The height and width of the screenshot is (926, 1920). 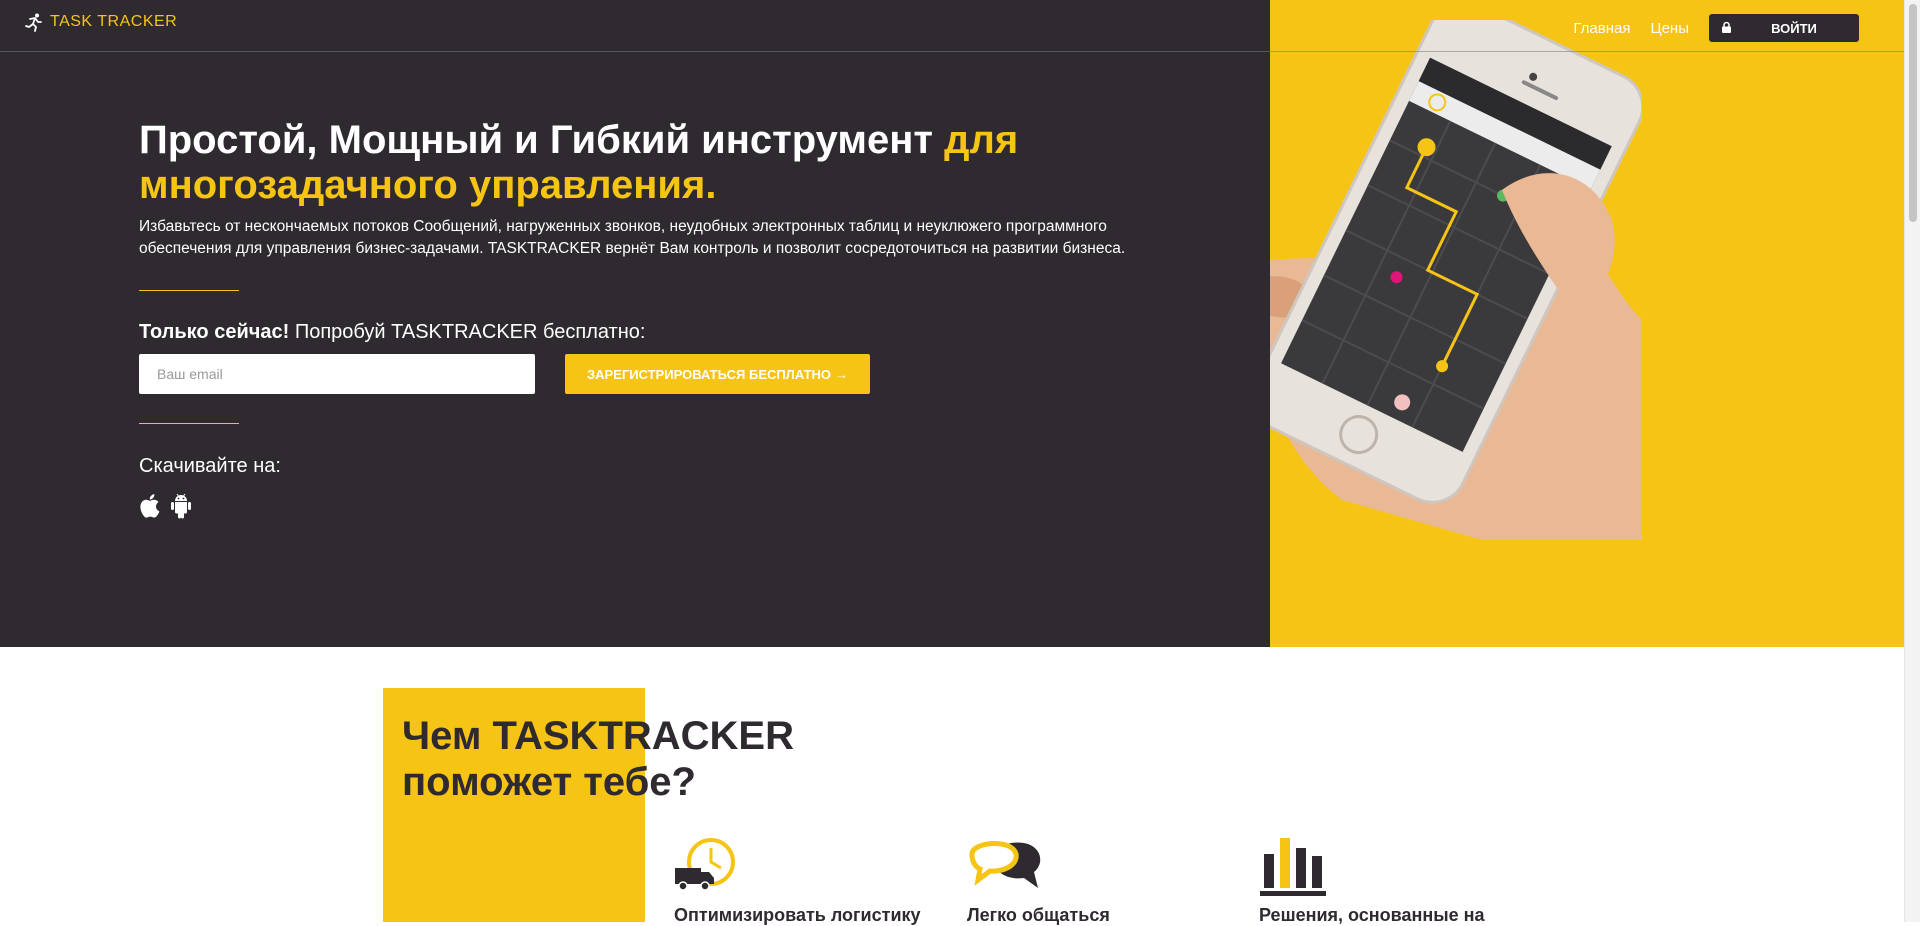 What do you see at coordinates (467, 332) in the screenshot?
I see `try-free-rest: Попробуй TASKTRACKER бесплатно:` at bounding box center [467, 332].